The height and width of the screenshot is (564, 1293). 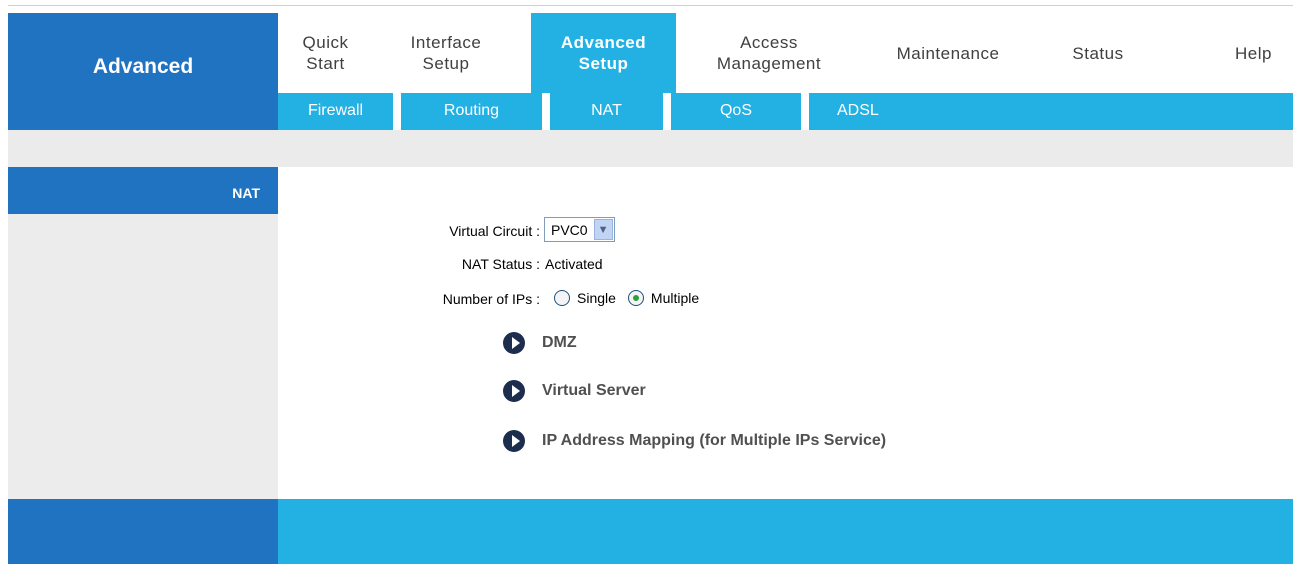 What do you see at coordinates (335, 111) in the screenshot?
I see `subnav-firewall: Firewall` at bounding box center [335, 111].